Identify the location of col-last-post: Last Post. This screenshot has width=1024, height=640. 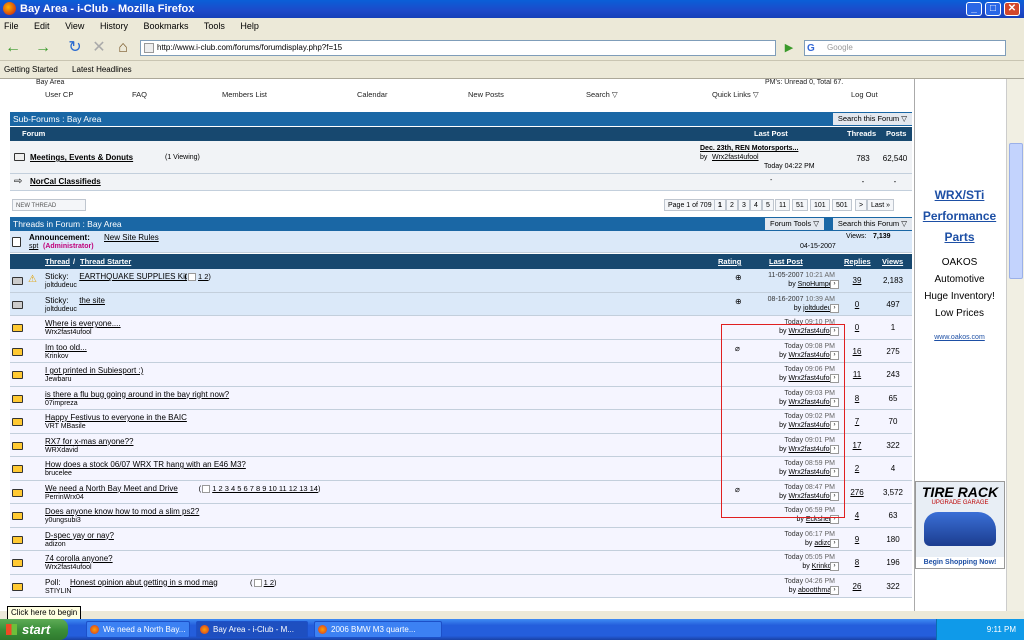
(786, 261).